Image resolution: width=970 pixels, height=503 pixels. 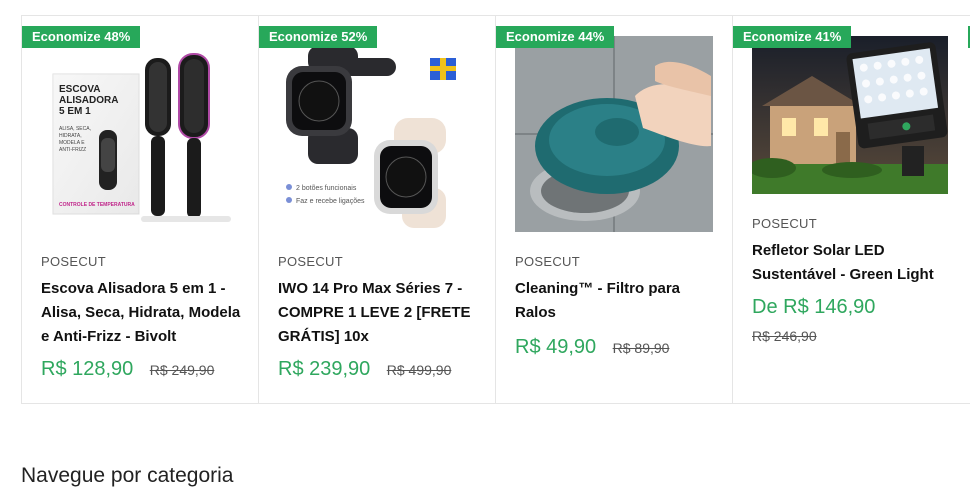 What do you see at coordinates (617, 301) in the screenshot?
I see `product-title: Cleaning™ - Filtro para Ralos` at bounding box center [617, 301].